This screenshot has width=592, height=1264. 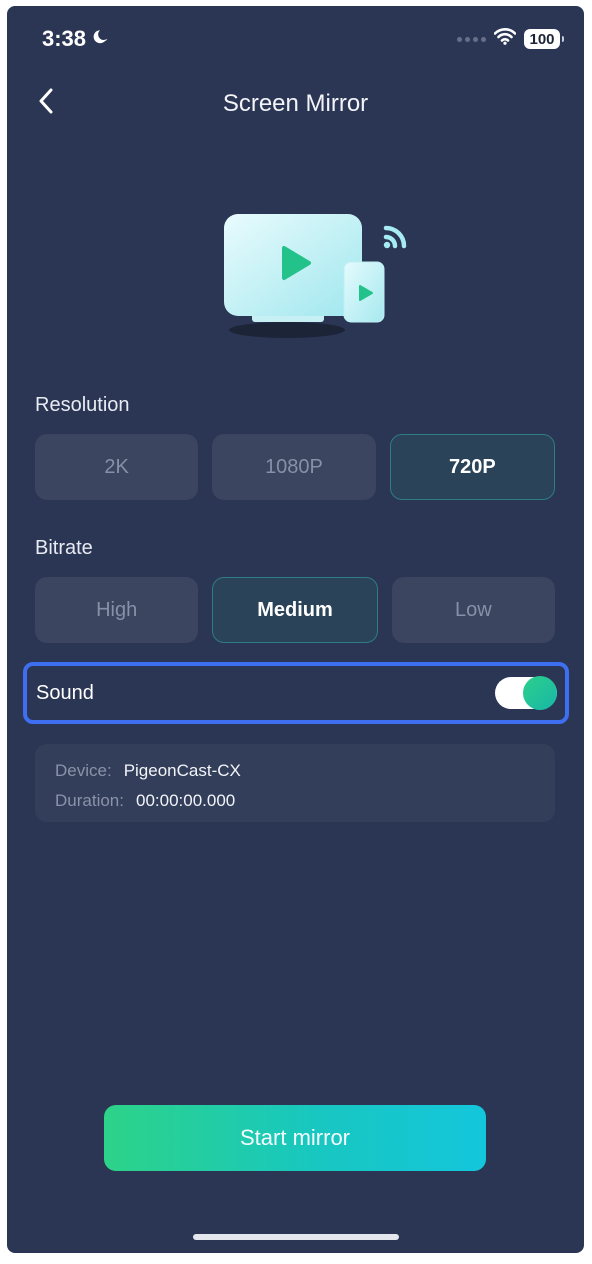 I want to click on sound-toggle, so click(x=526, y=693).